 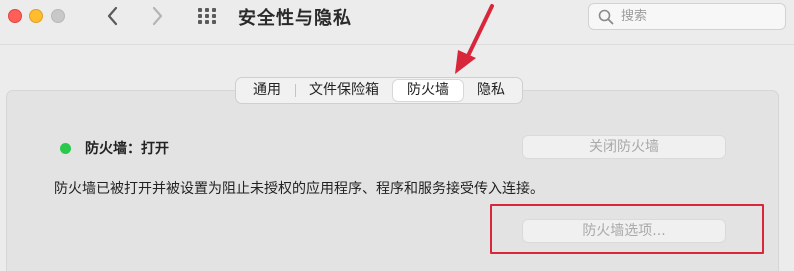 I want to click on chevron-right-icon, so click(x=157, y=16).